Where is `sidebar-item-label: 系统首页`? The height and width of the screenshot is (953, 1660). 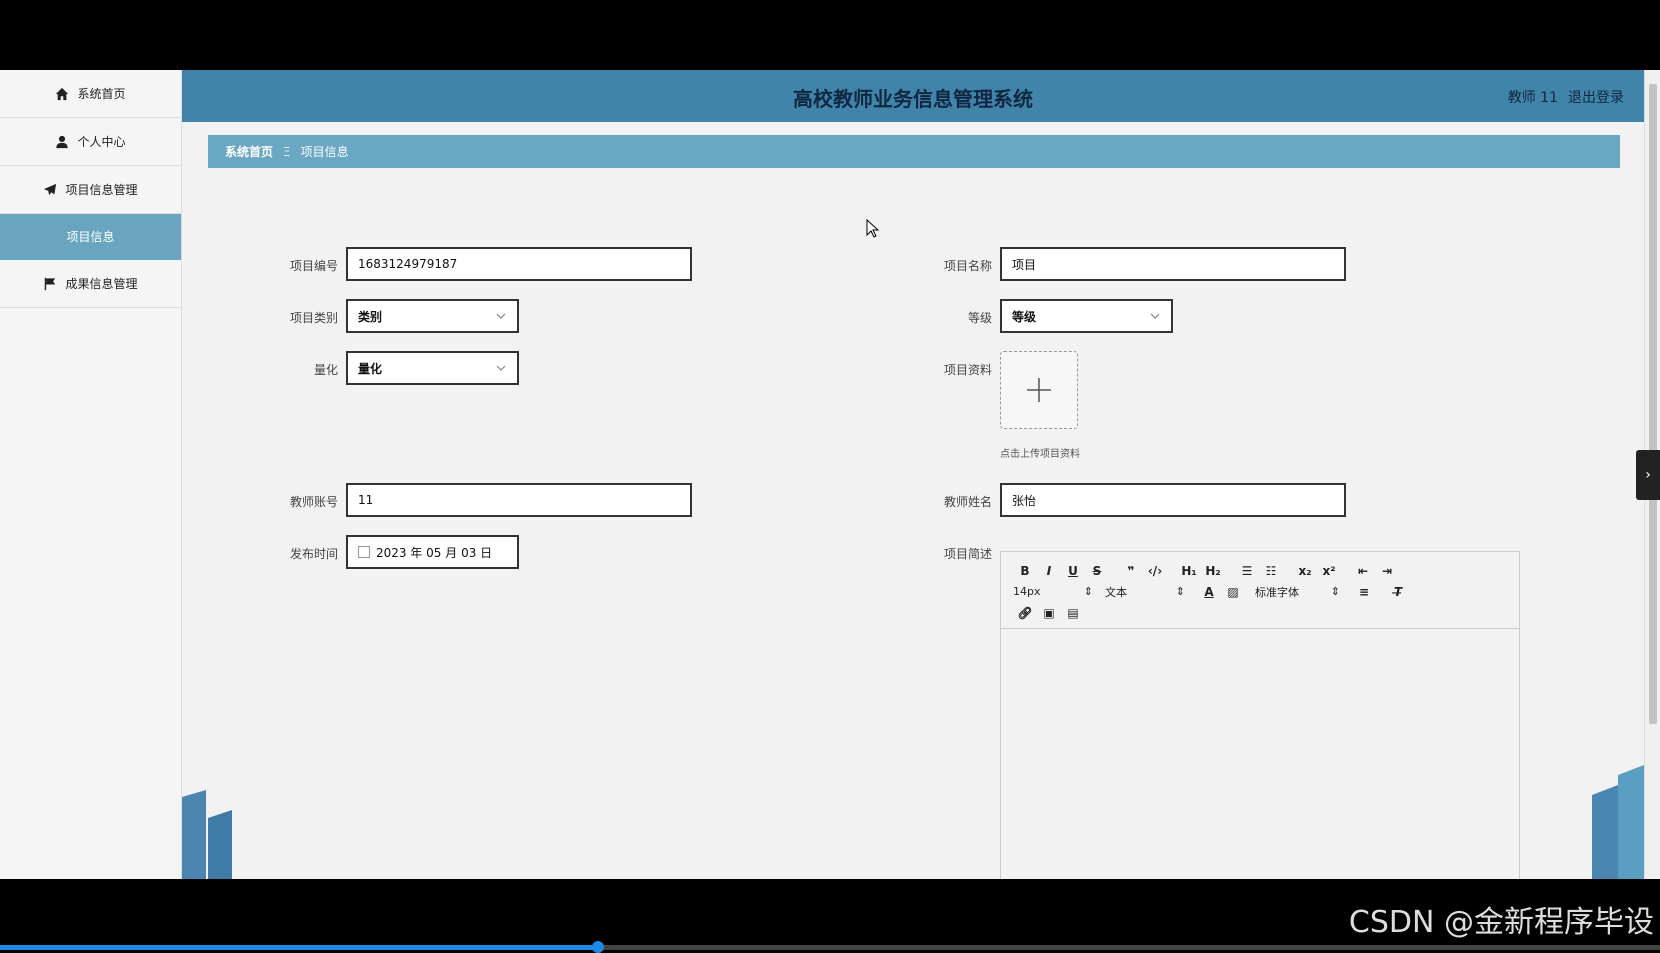
sidebar-item-label: 系统首页 is located at coordinates (101, 94).